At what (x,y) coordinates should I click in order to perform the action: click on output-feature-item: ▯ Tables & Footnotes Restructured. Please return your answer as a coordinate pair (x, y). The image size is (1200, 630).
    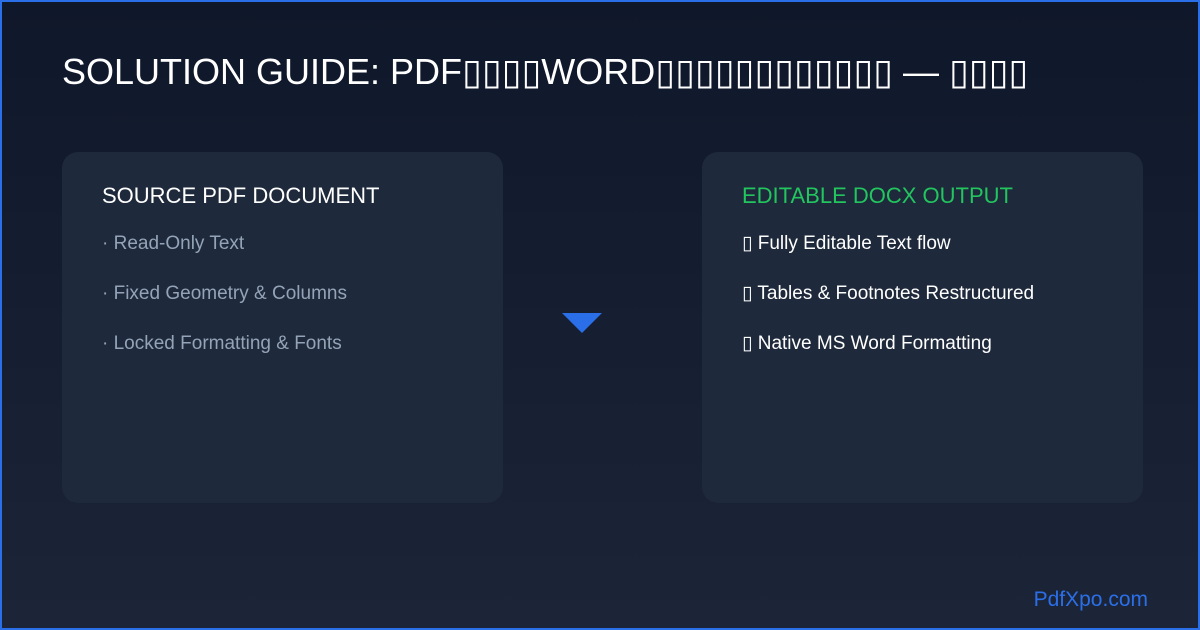
    Looking at the image, I should click on (888, 293).